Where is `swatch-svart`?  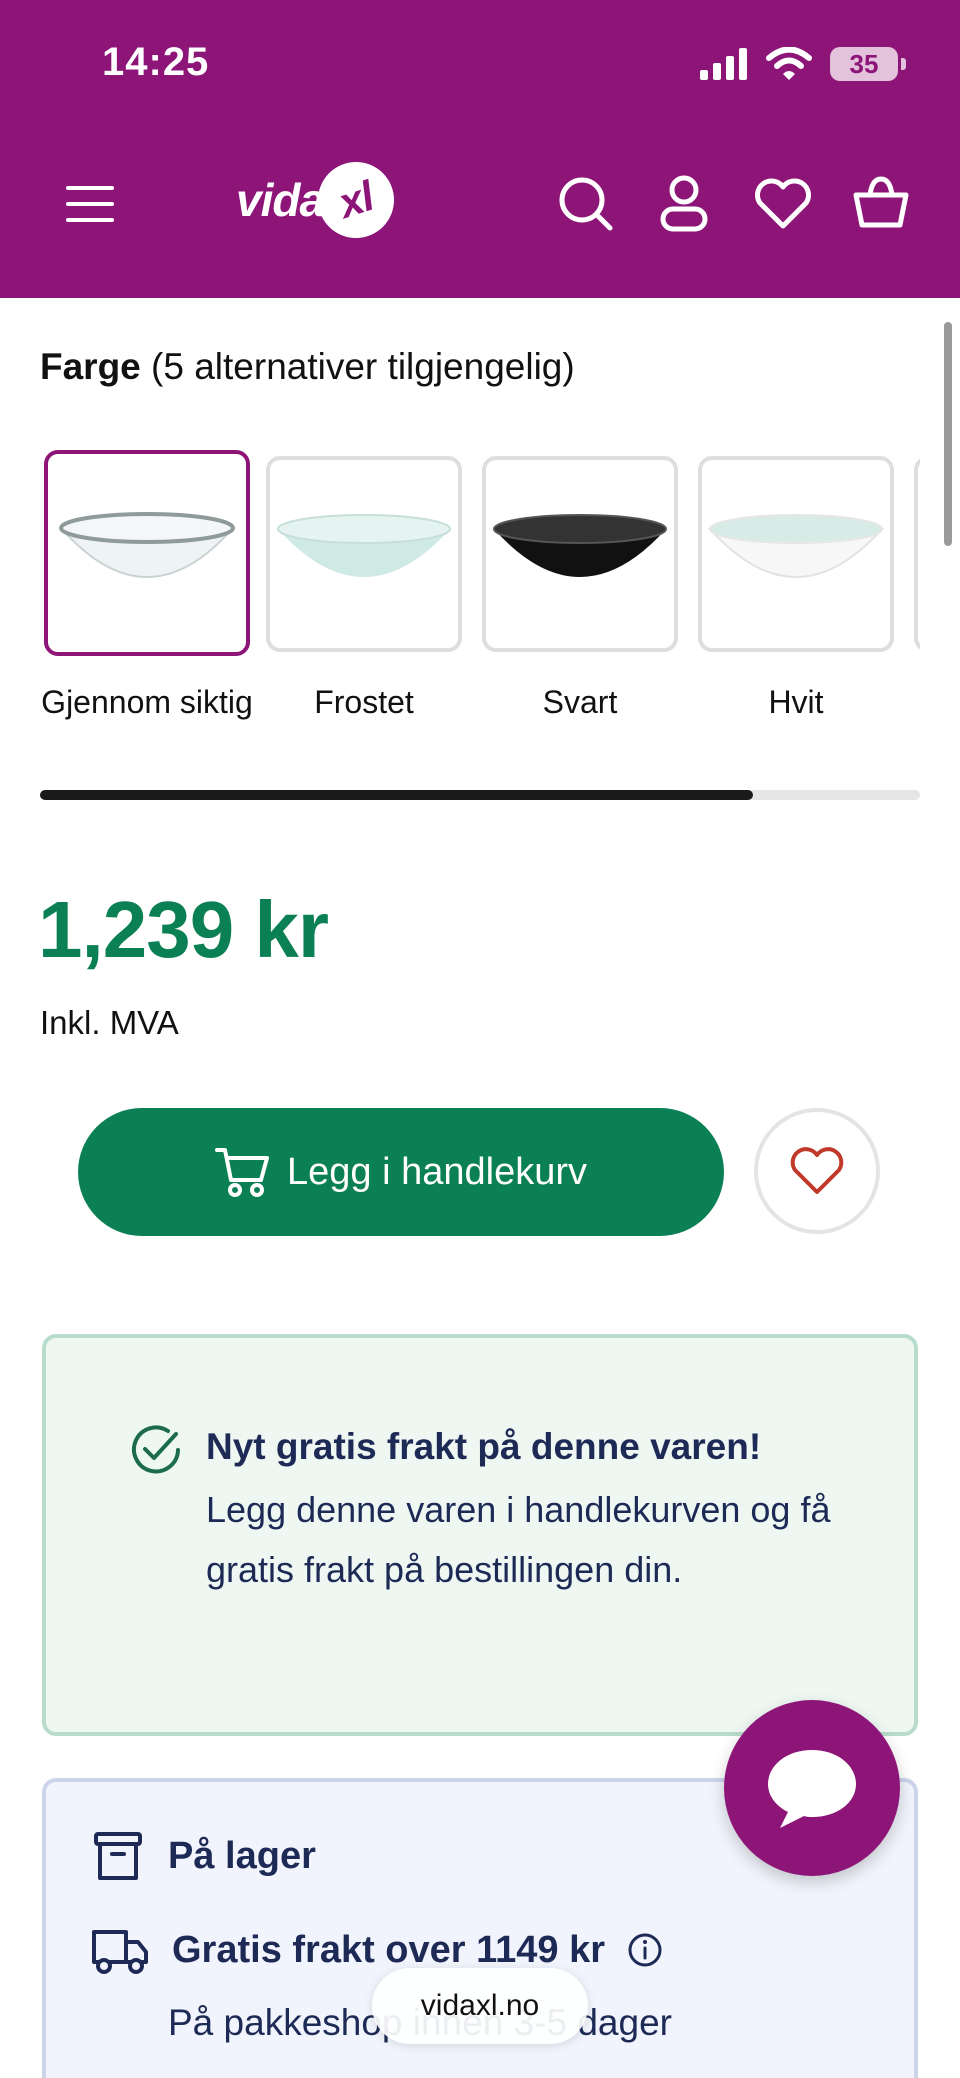 swatch-svart is located at coordinates (580, 554).